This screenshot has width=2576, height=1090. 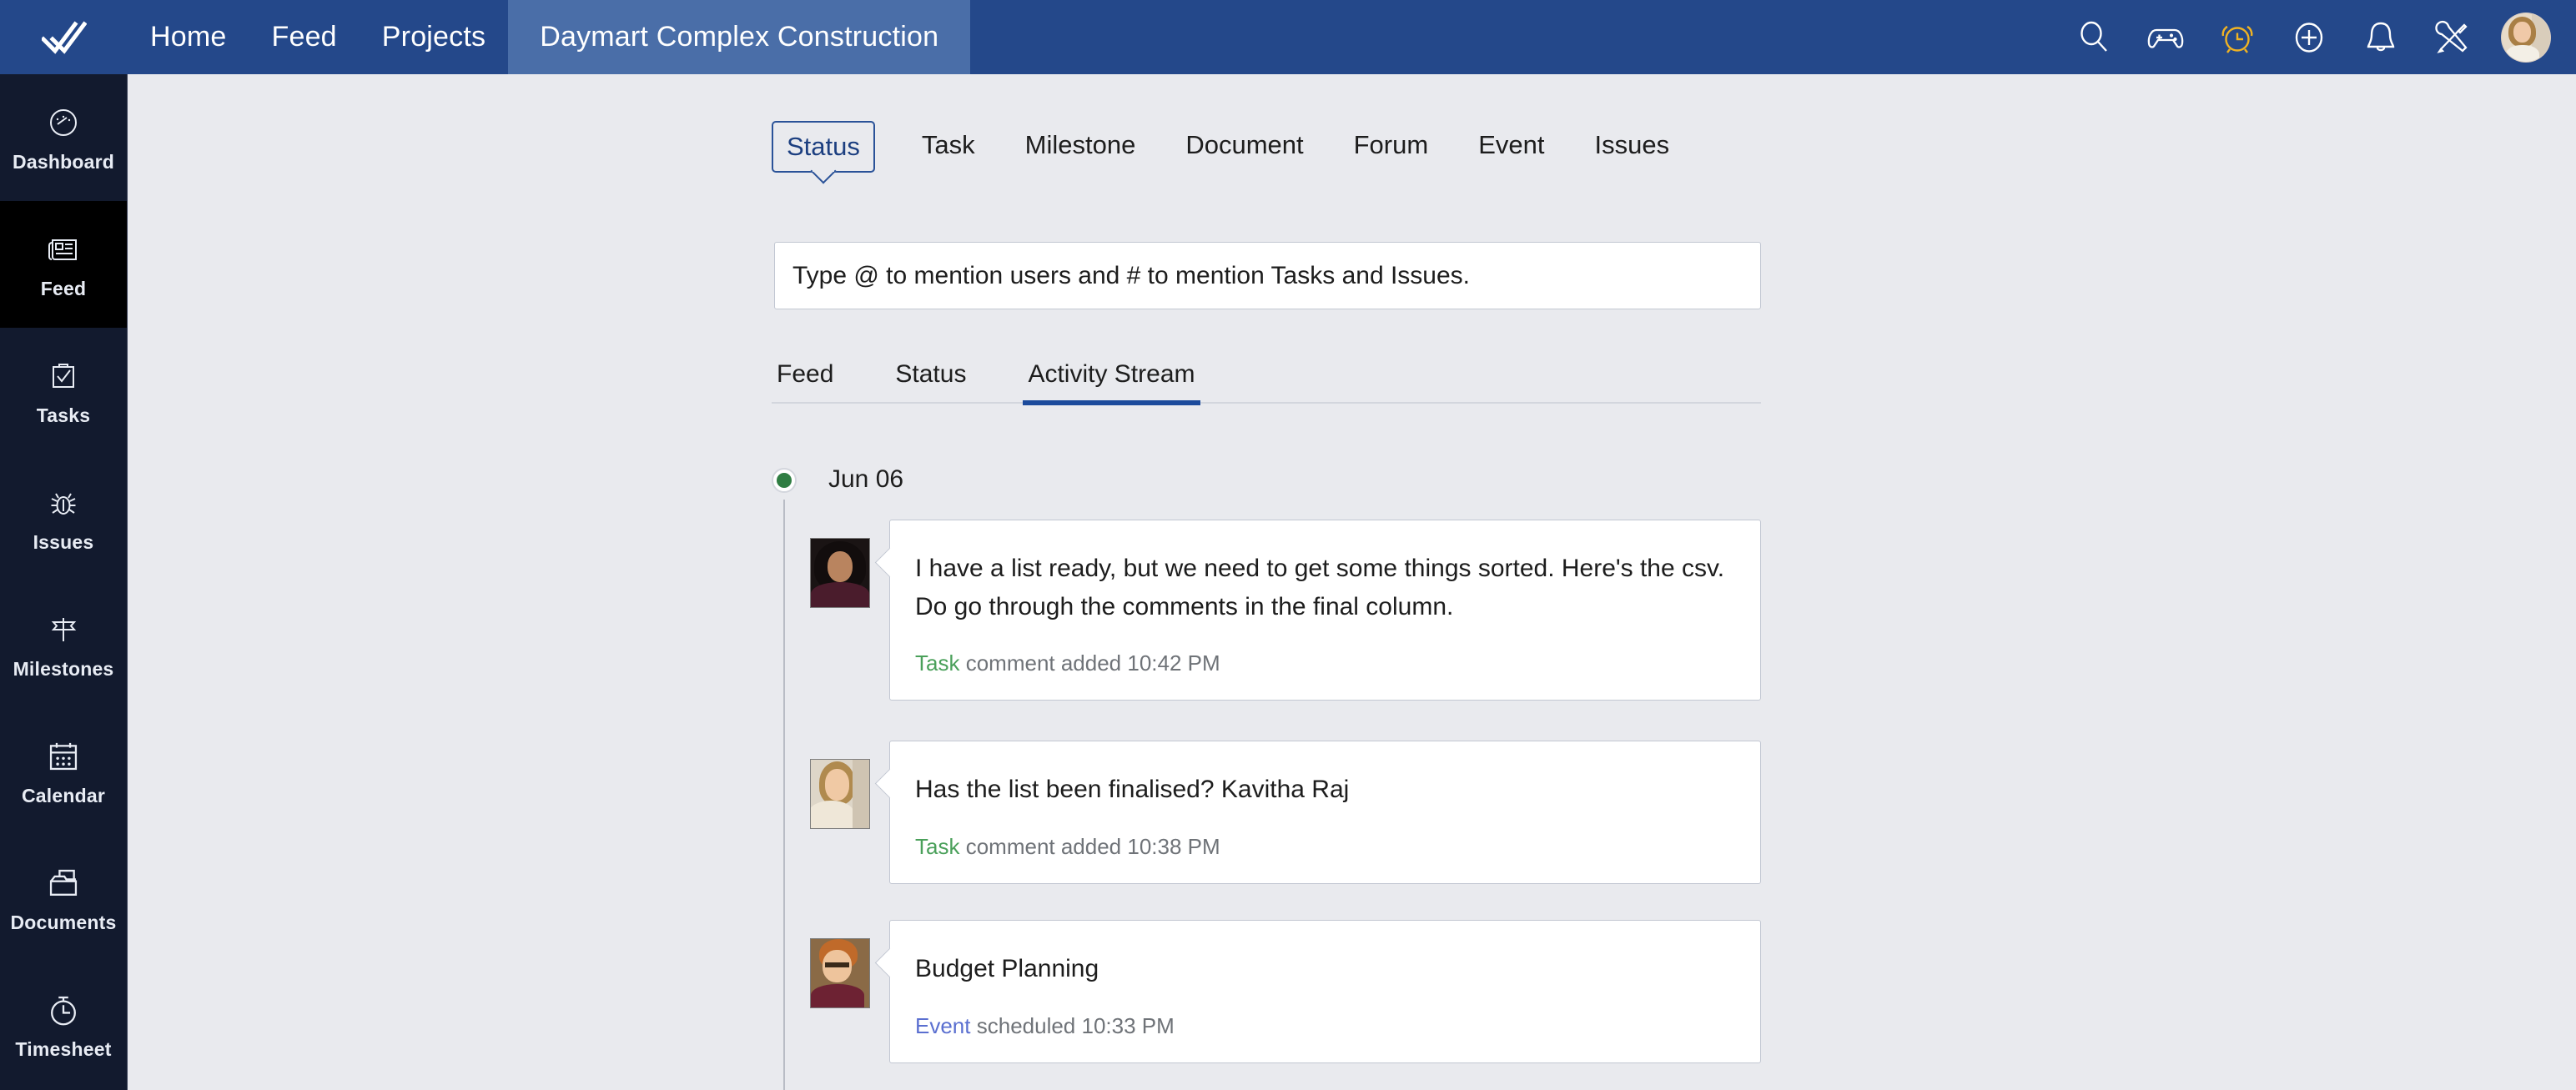 I want to click on sidebar-item-tasks: Tasks, so click(x=63, y=391).